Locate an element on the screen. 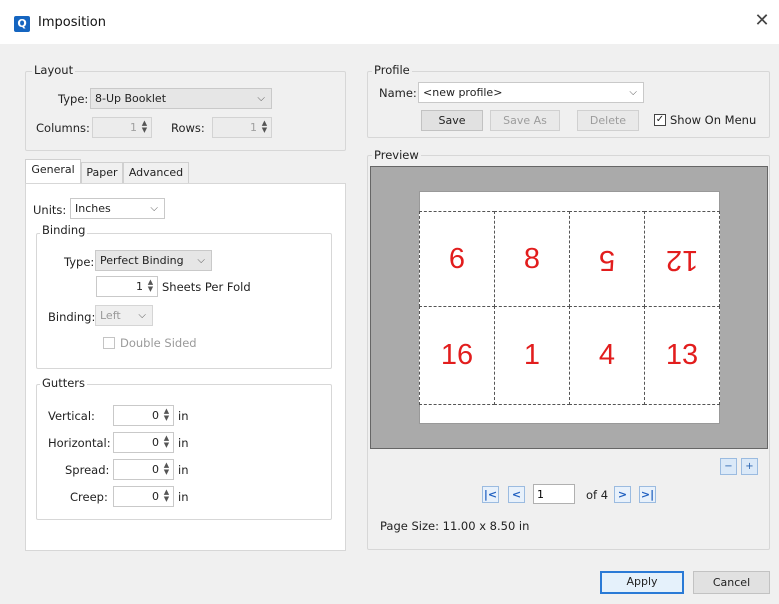 The width and height of the screenshot is (779, 604). gutter-spread-label: Spread: is located at coordinates (87, 470).